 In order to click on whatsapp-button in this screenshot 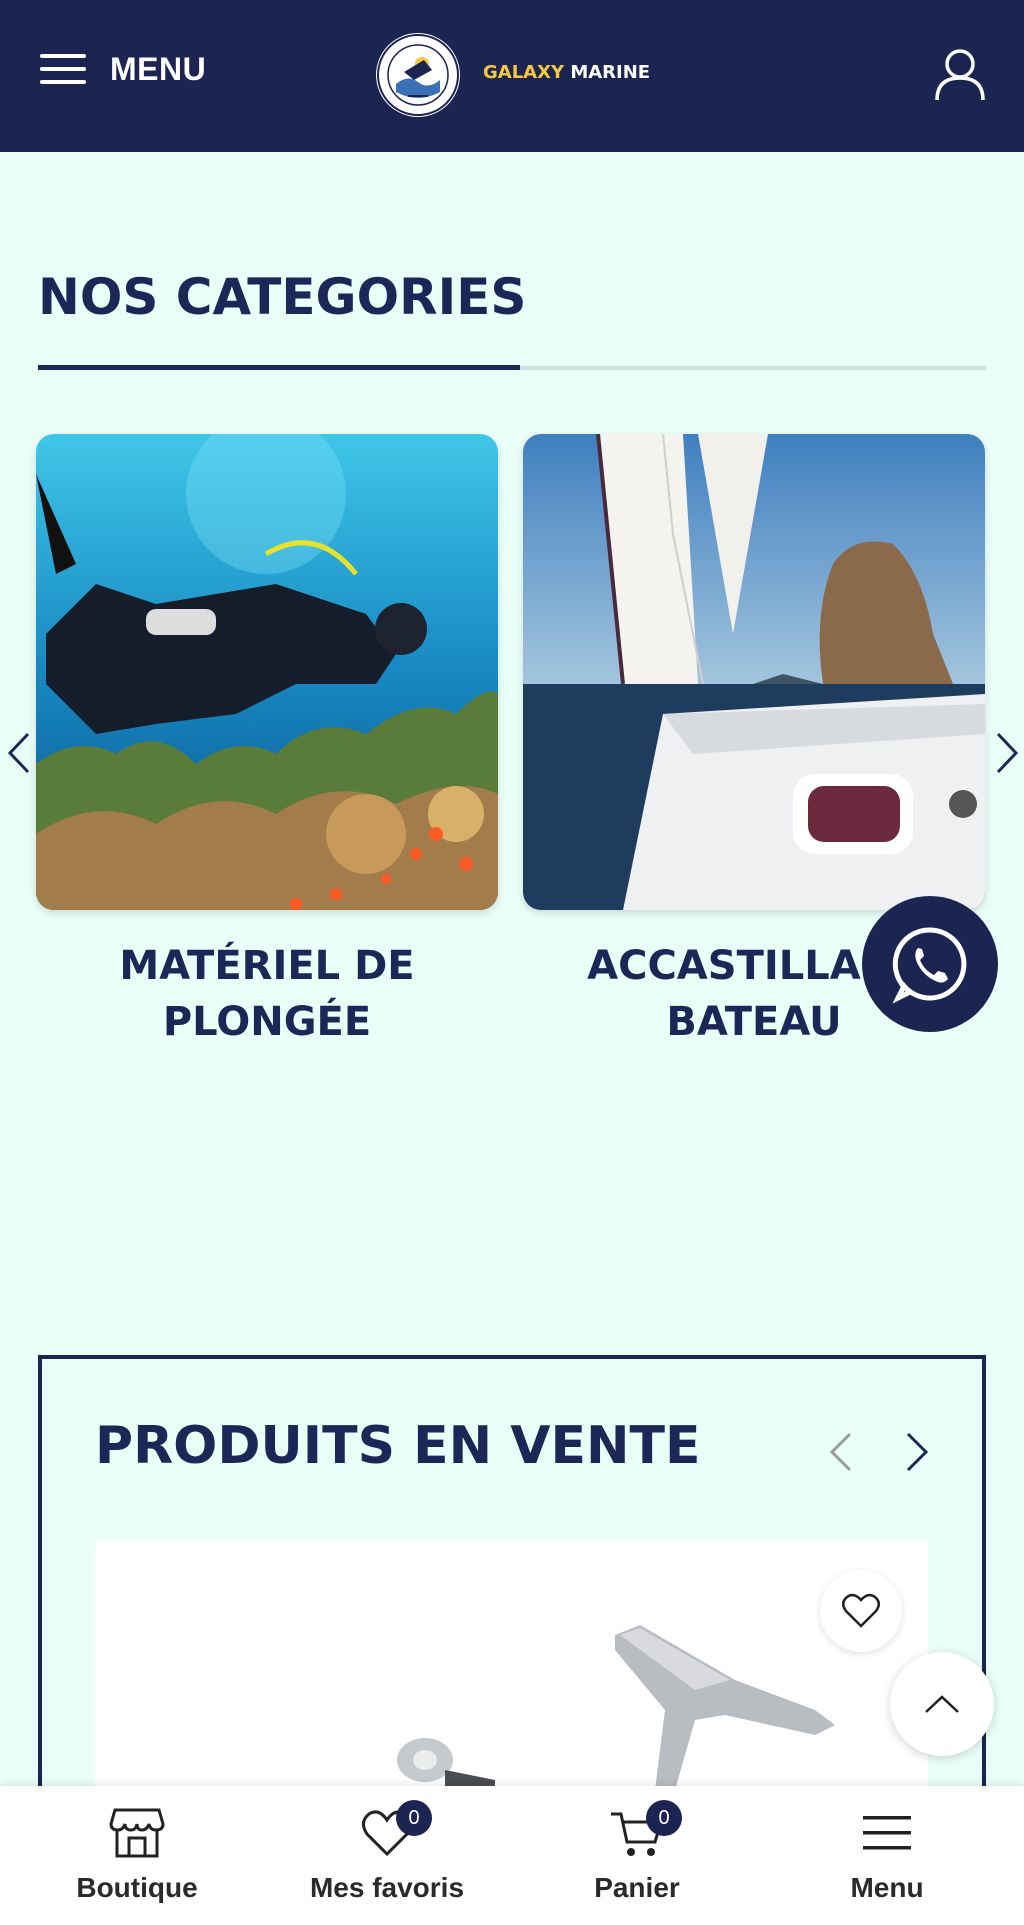, I will do `click(930, 964)`.